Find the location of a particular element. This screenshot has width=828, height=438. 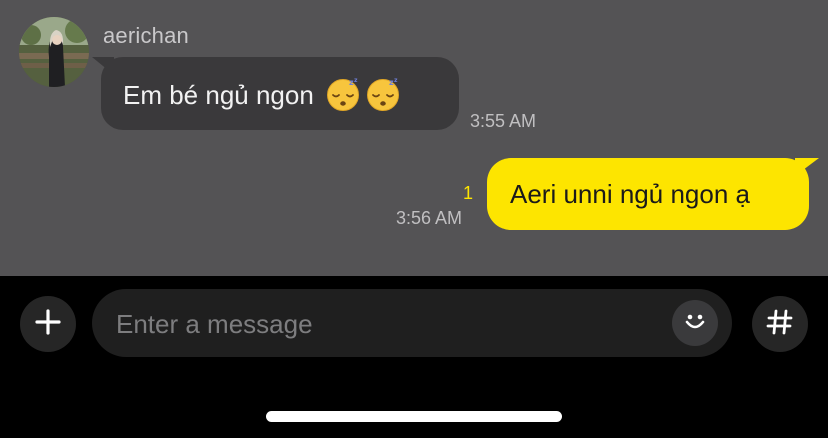

unread-count-badge: 1 is located at coordinates (468, 193).